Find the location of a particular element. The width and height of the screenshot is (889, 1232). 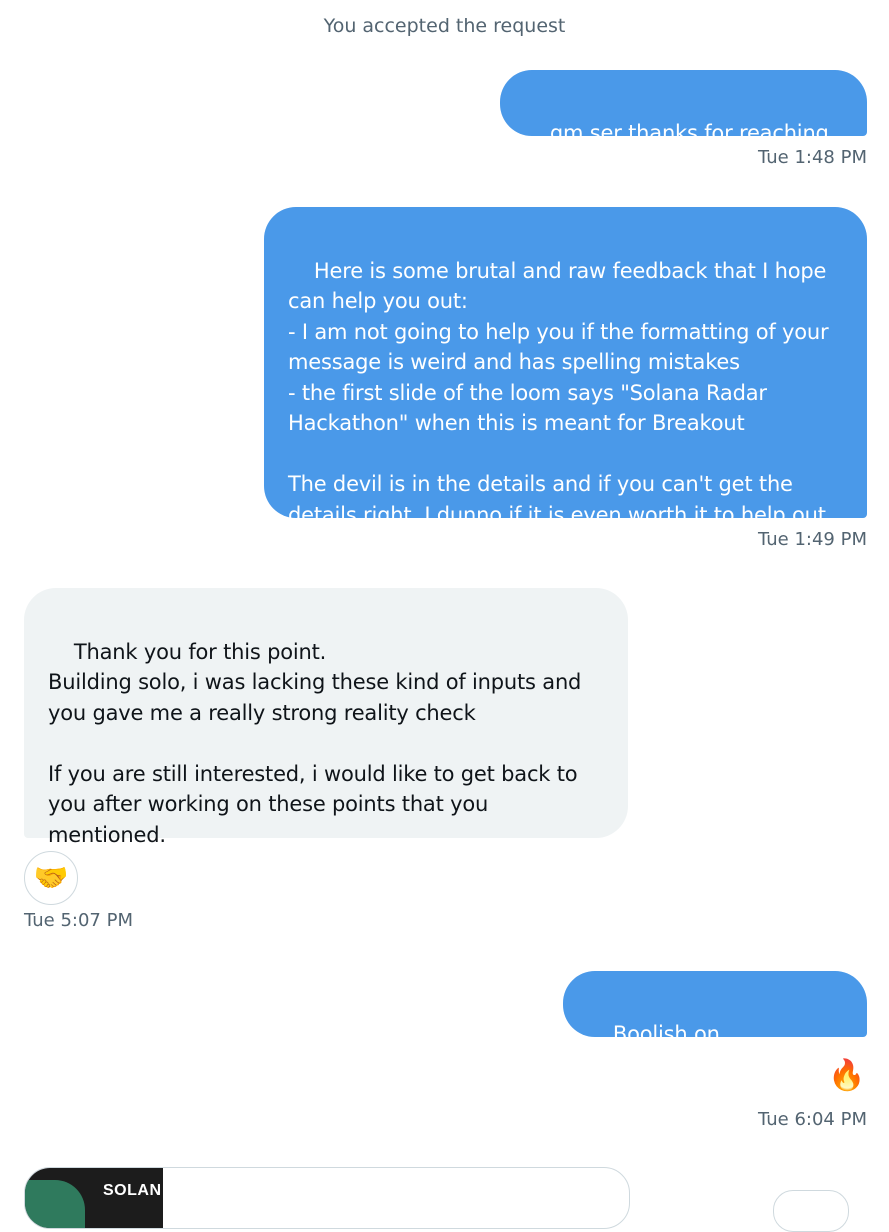

message-timestamp: Tue 1:49 PM is located at coordinates (812, 539).